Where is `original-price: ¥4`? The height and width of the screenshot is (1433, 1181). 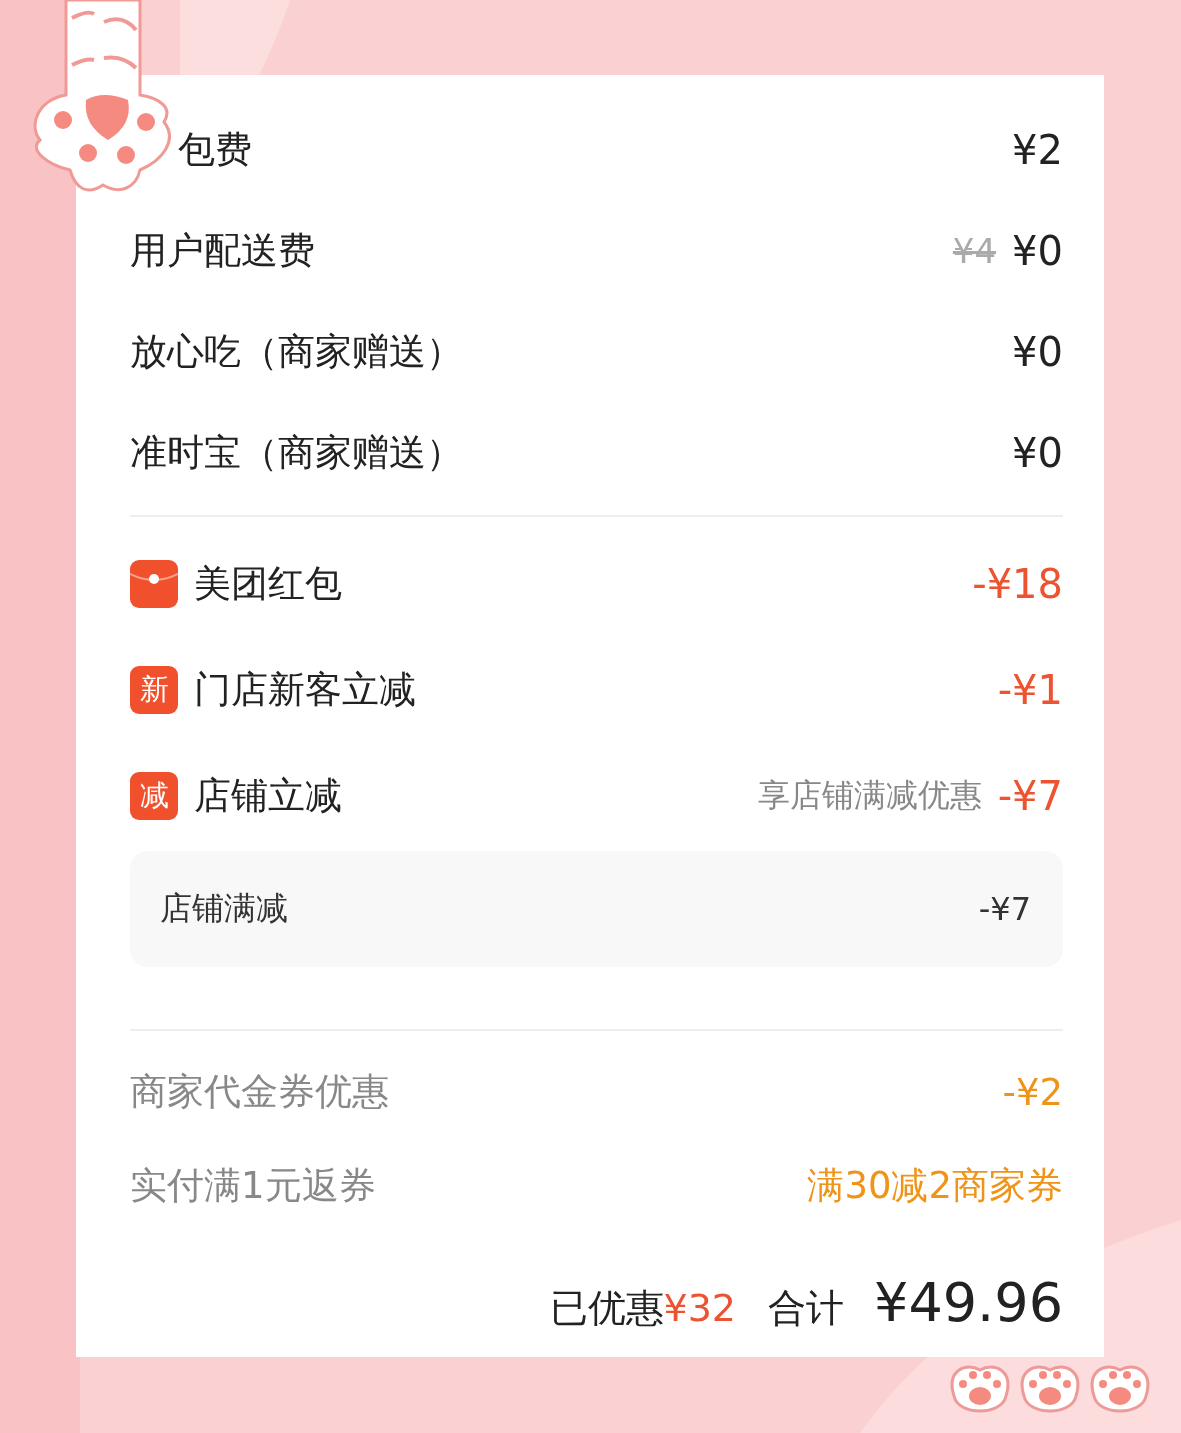 original-price: ¥4 is located at coordinates (974, 250).